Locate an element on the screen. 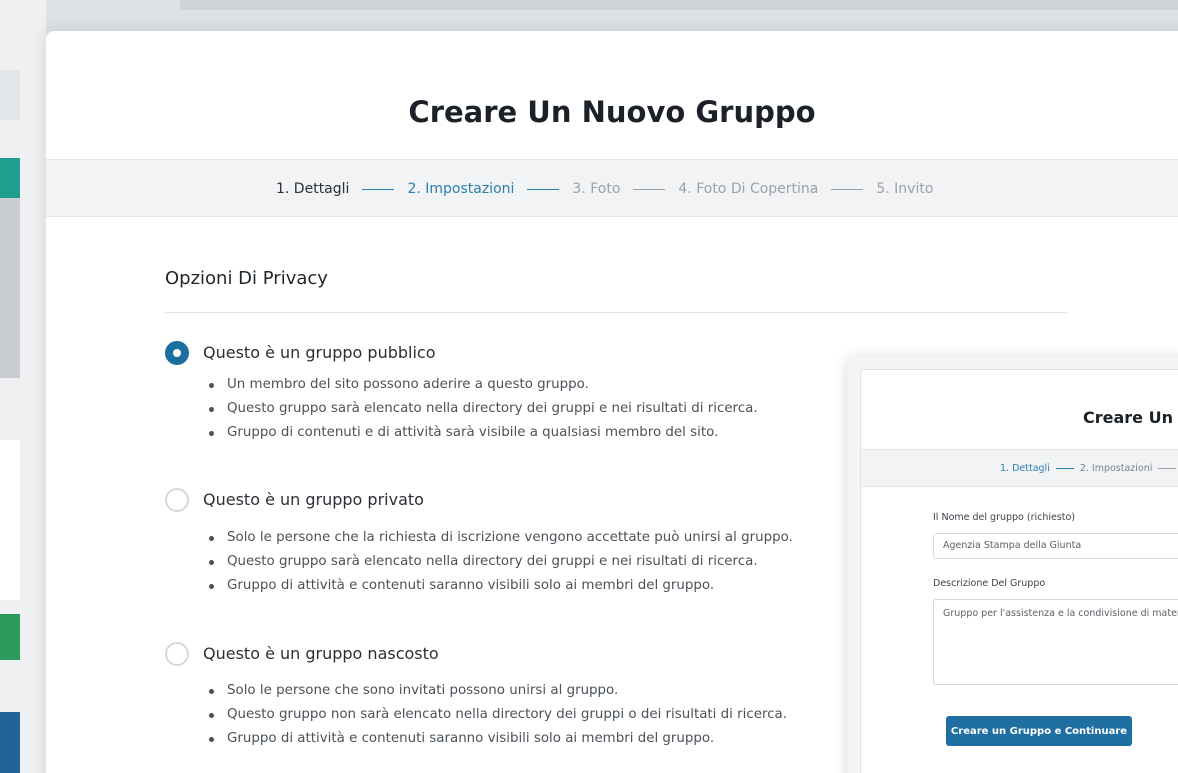  bg-image-fragment is located at coordinates (10, 288).